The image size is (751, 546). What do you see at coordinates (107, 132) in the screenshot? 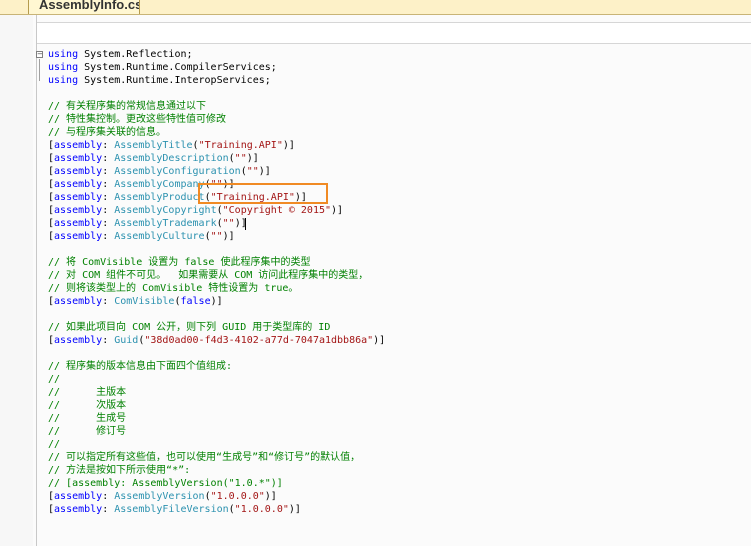
I see `code-token-comment: // 与程序集关联的信息。` at bounding box center [107, 132].